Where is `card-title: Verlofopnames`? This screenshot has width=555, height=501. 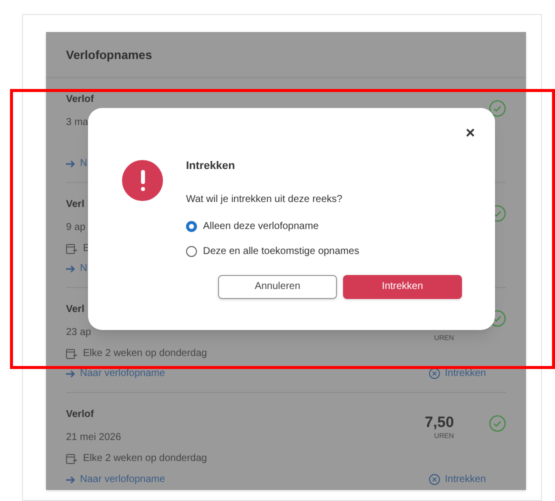 card-title: Verlofopnames is located at coordinates (109, 55).